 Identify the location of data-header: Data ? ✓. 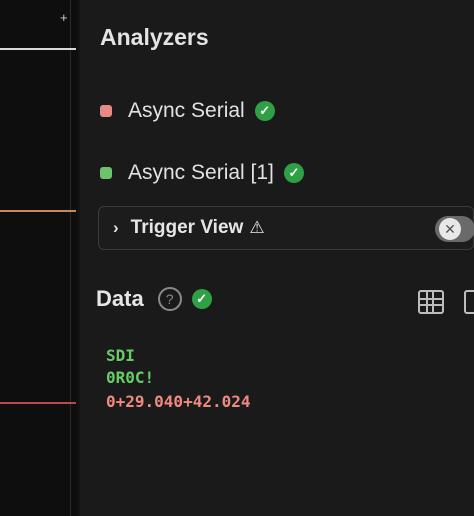
(154, 299).